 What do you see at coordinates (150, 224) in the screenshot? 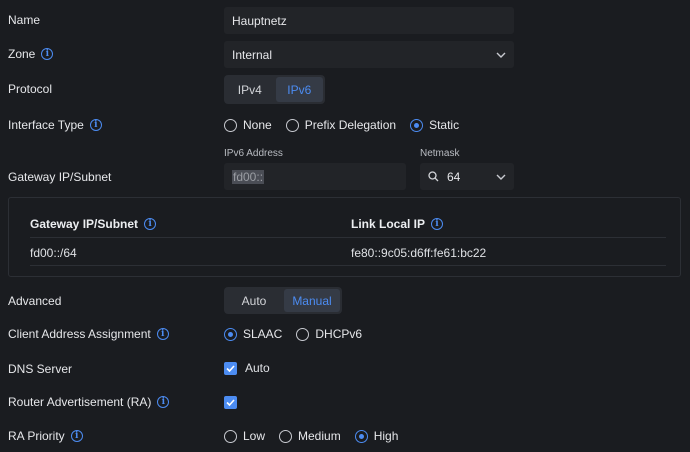
I see `gateway-info-icon: i` at bounding box center [150, 224].